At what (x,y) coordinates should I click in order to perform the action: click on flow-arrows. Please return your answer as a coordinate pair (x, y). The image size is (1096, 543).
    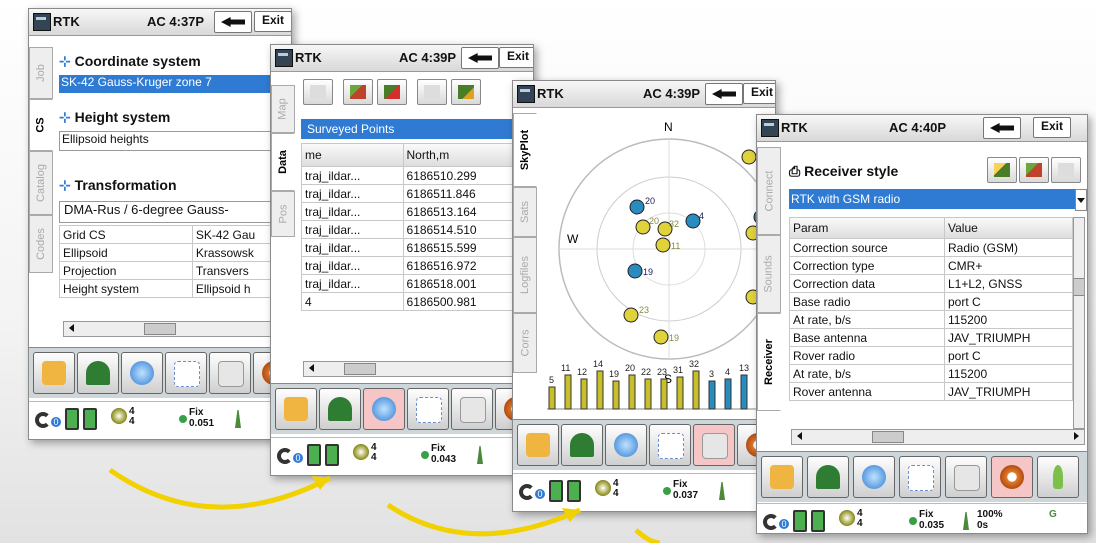
    Looking at the image, I should click on (384, 505).